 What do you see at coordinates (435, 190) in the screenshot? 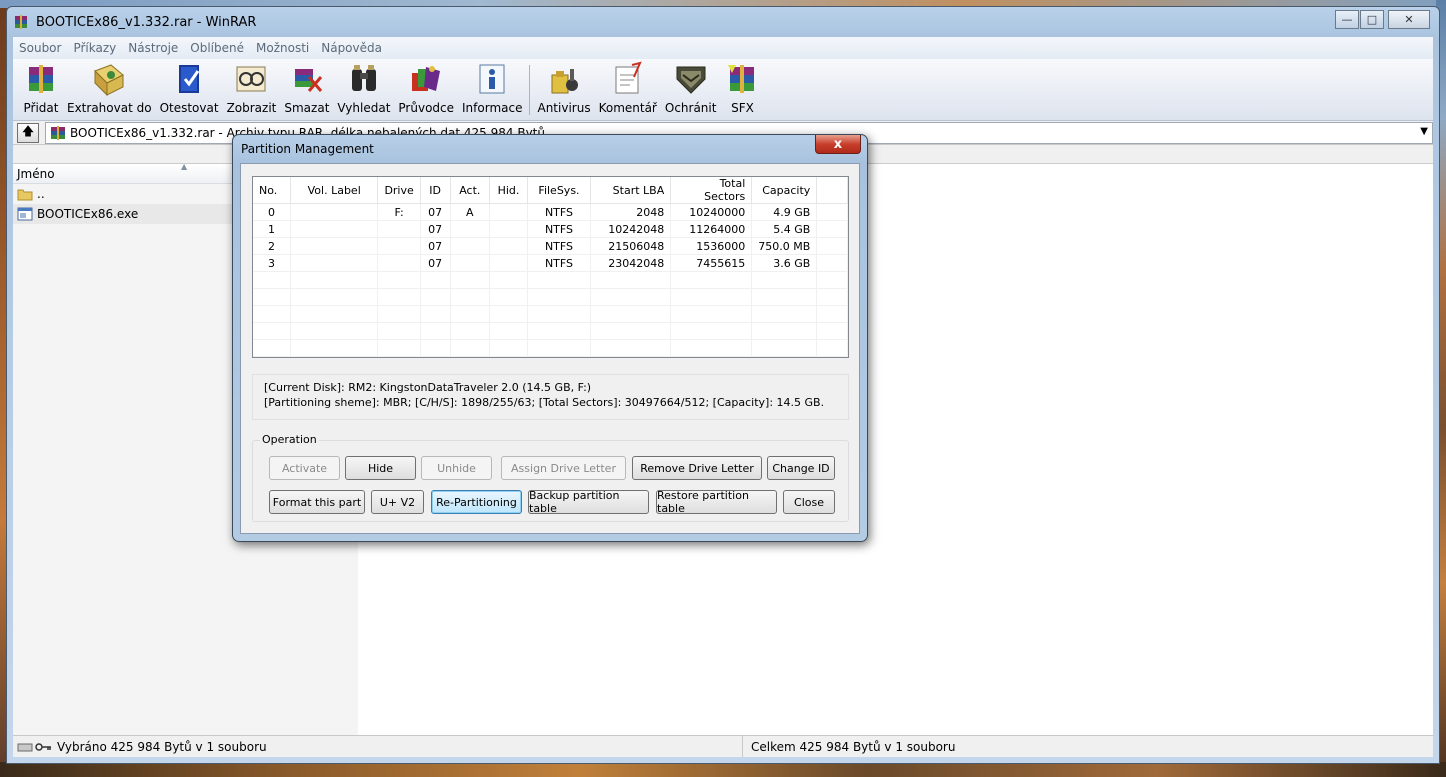
I see `col-id: ID` at bounding box center [435, 190].